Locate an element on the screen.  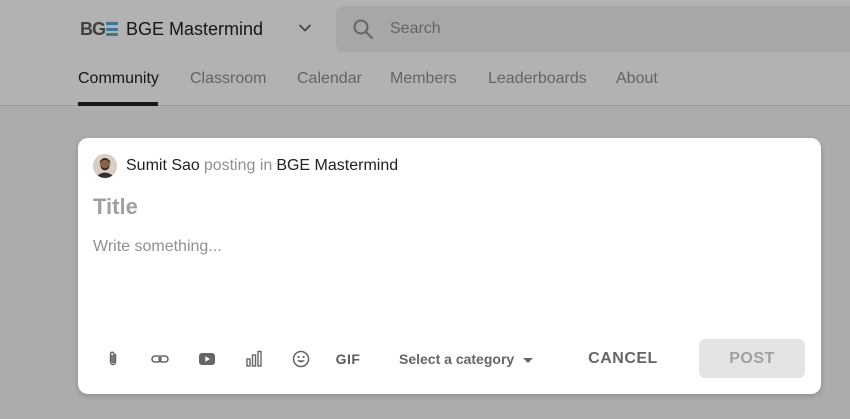
video-icon is located at coordinates (207, 359).